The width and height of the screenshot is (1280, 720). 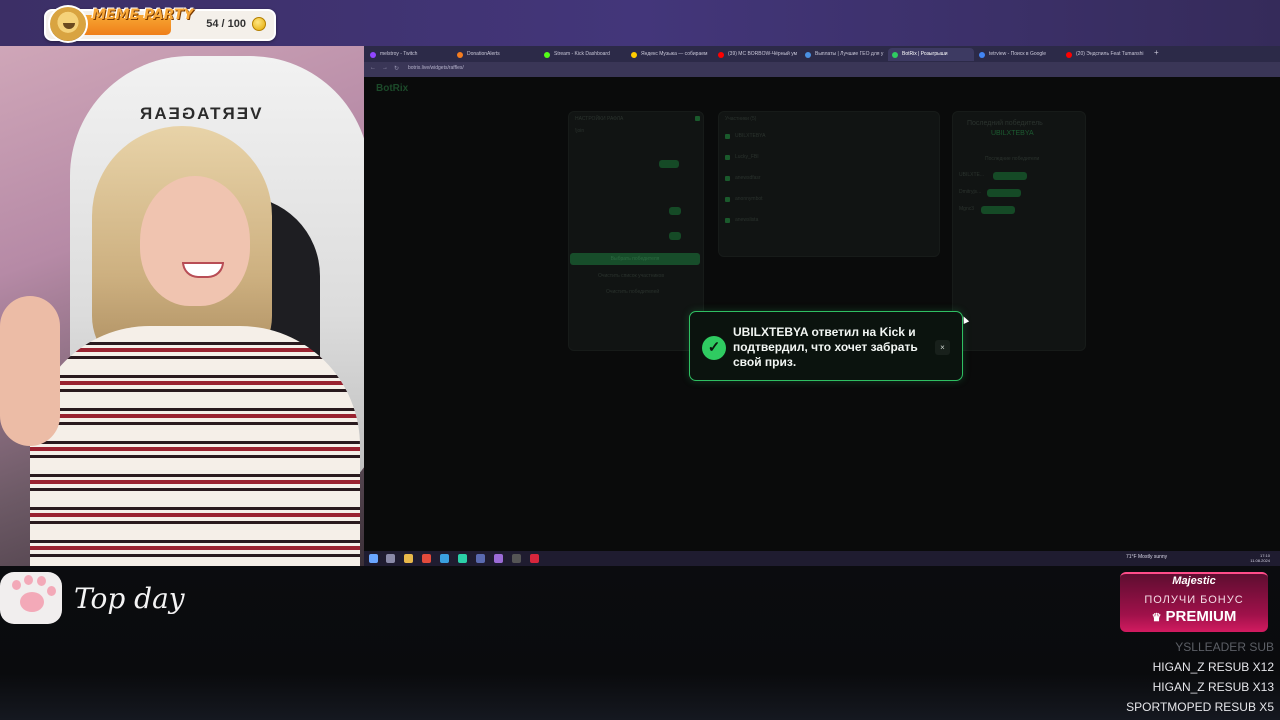 I want to click on participant-name: anonnymbot, so click(x=749, y=199).